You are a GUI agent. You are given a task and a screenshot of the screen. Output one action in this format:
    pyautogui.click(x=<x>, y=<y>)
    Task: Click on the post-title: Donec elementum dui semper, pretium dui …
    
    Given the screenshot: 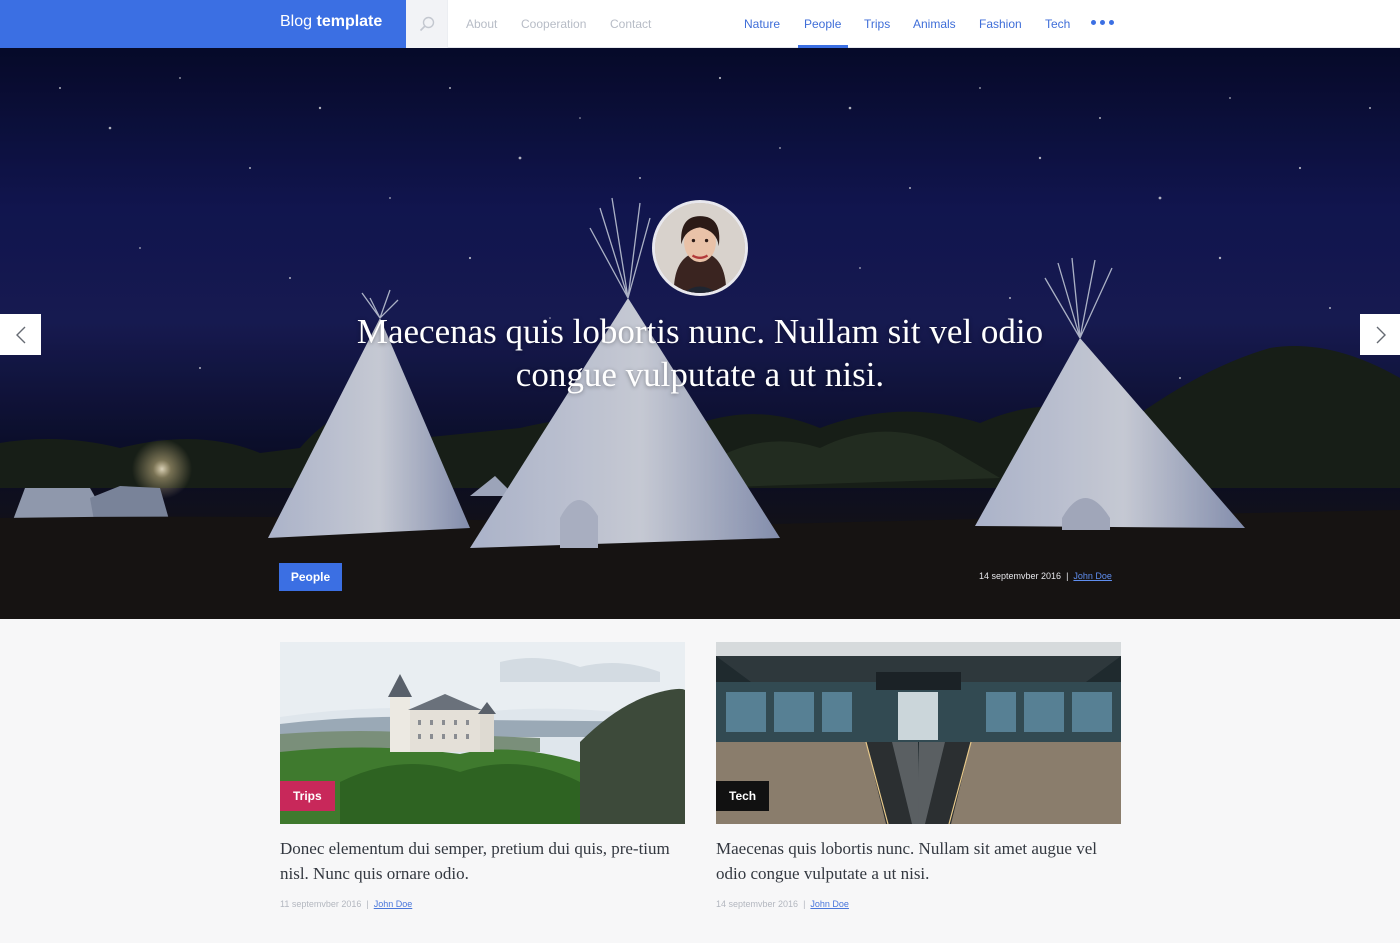 What is the action you would take?
    pyautogui.click(x=482, y=861)
    